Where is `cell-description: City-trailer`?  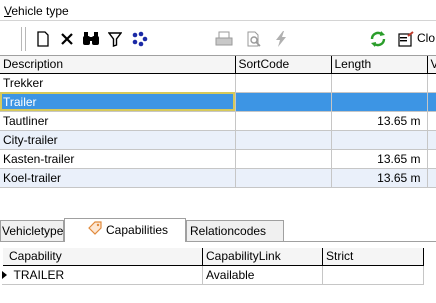 cell-description: City-trailer is located at coordinates (118, 140).